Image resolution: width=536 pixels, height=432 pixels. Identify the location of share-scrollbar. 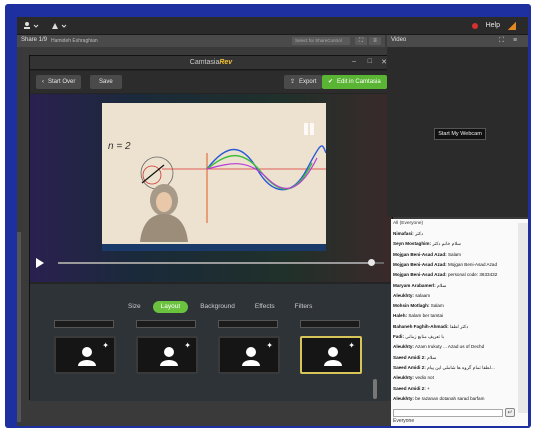
(19, 327).